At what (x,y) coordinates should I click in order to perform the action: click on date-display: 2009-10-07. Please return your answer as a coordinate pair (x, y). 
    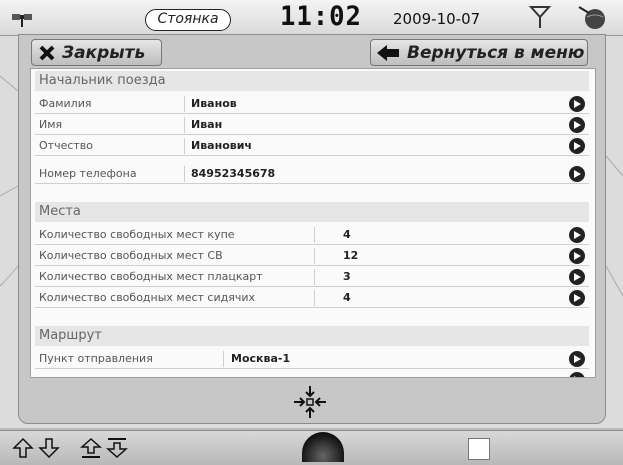
    Looking at the image, I should click on (437, 19).